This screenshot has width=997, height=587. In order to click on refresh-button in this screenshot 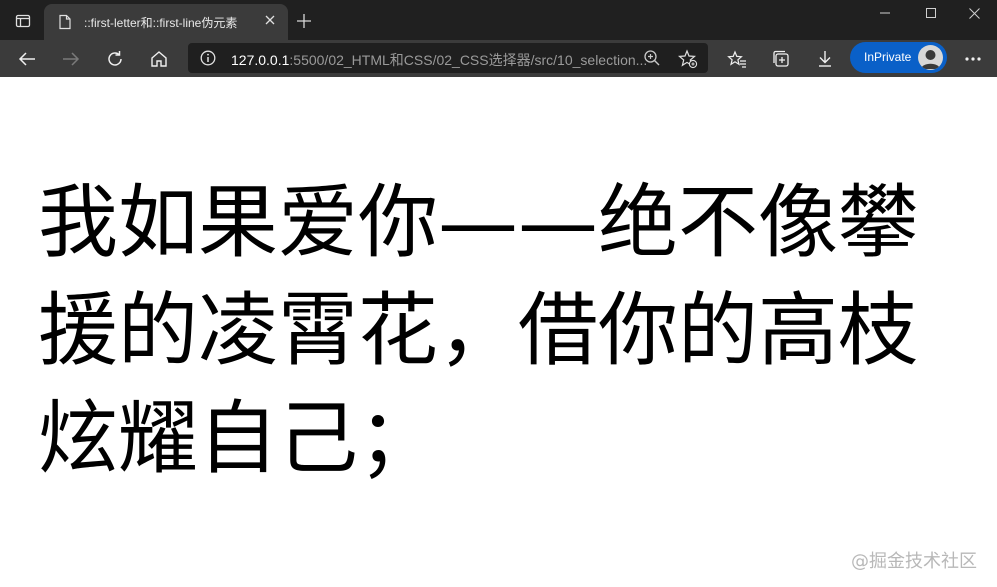, I will do `click(115, 59)`.